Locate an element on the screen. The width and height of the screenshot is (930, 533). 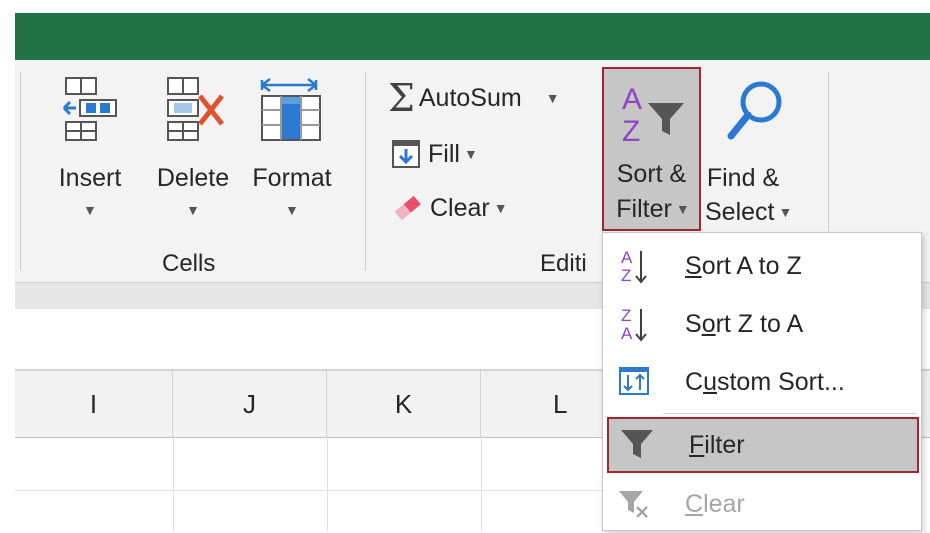
eraser-icon is located at coordinates (407, 208).